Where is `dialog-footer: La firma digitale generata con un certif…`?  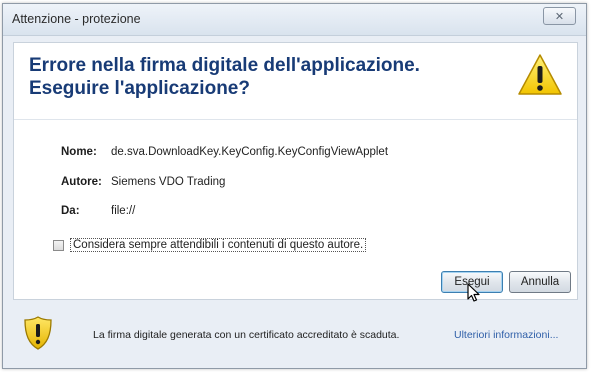
dialog-footer: La firma digitale generata con un certif… is located at coordinates (295, 335).